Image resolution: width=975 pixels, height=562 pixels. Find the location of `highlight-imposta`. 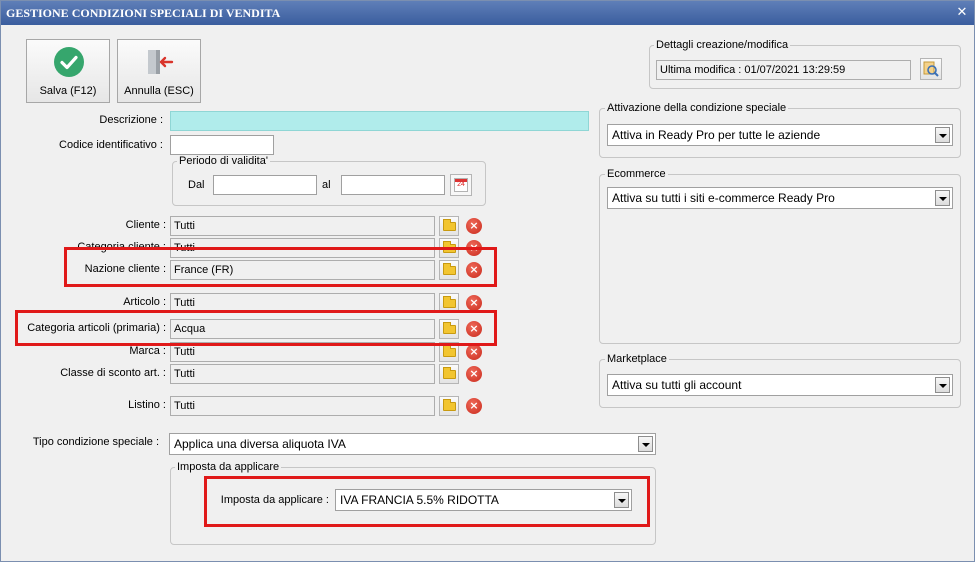

highlight-imposta is located at coordinates (427, 501).